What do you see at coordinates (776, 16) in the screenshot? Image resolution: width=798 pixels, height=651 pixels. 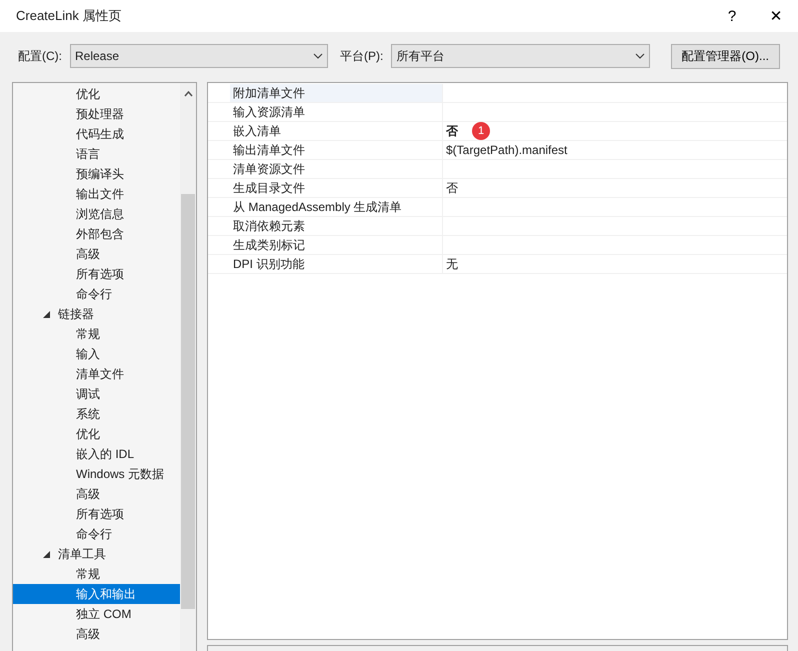 I see `close-button: ✕` at bounding box center [776, 16].